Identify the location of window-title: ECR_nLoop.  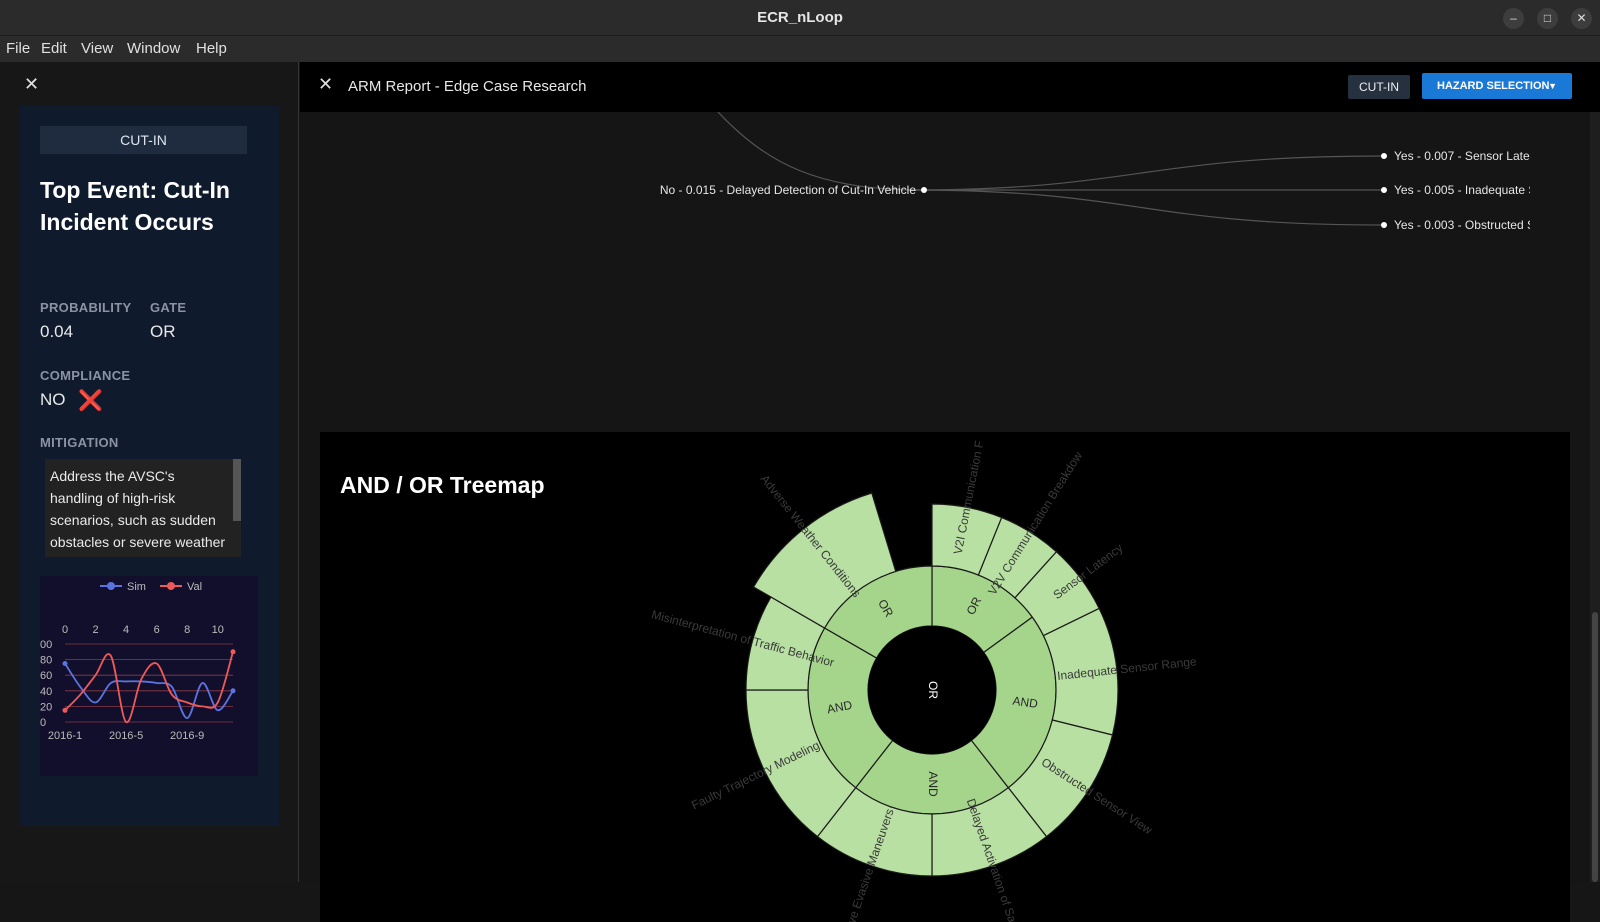
(800, 17).